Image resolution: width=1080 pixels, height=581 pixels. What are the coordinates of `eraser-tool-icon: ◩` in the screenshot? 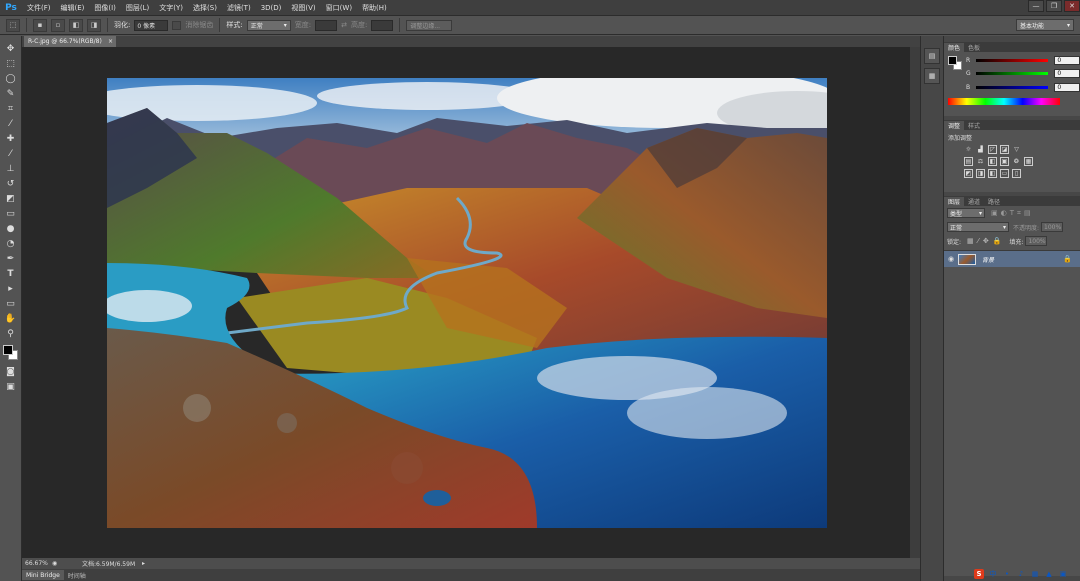 It's located at (11, 199).